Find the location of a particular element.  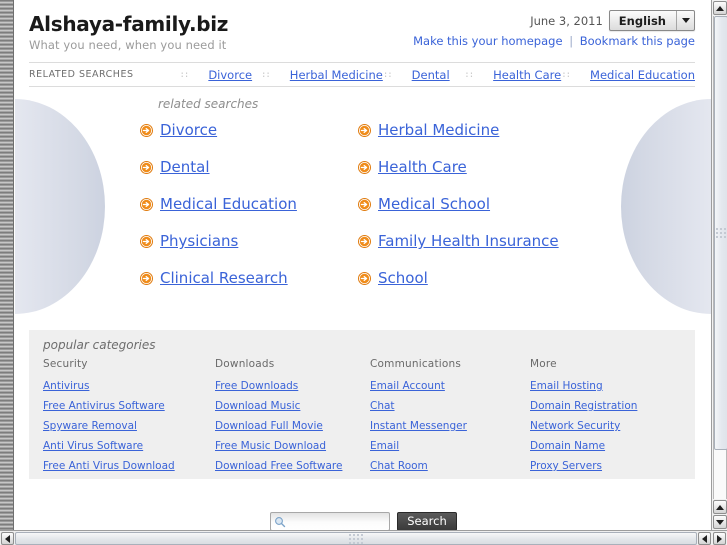

related-search-item: Clinical Research is located at coordinates (249, 278).